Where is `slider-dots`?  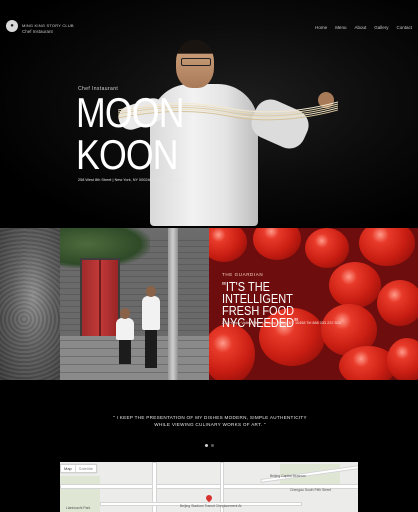 slider-dots is located at coordinates (209, 445).